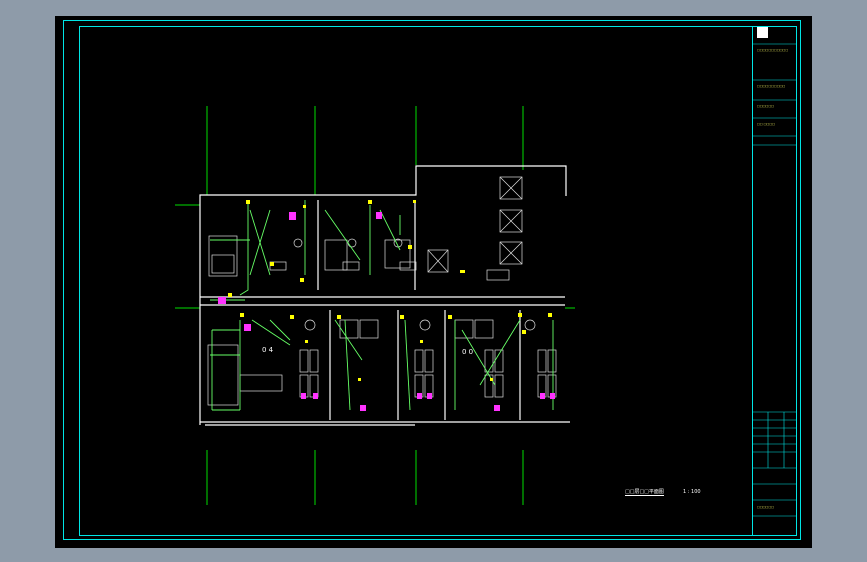 The height and width of the screenshot is (562, 867). Describe the element at coordinates (390, 290) in the screenshot. I see `devices` at that location.